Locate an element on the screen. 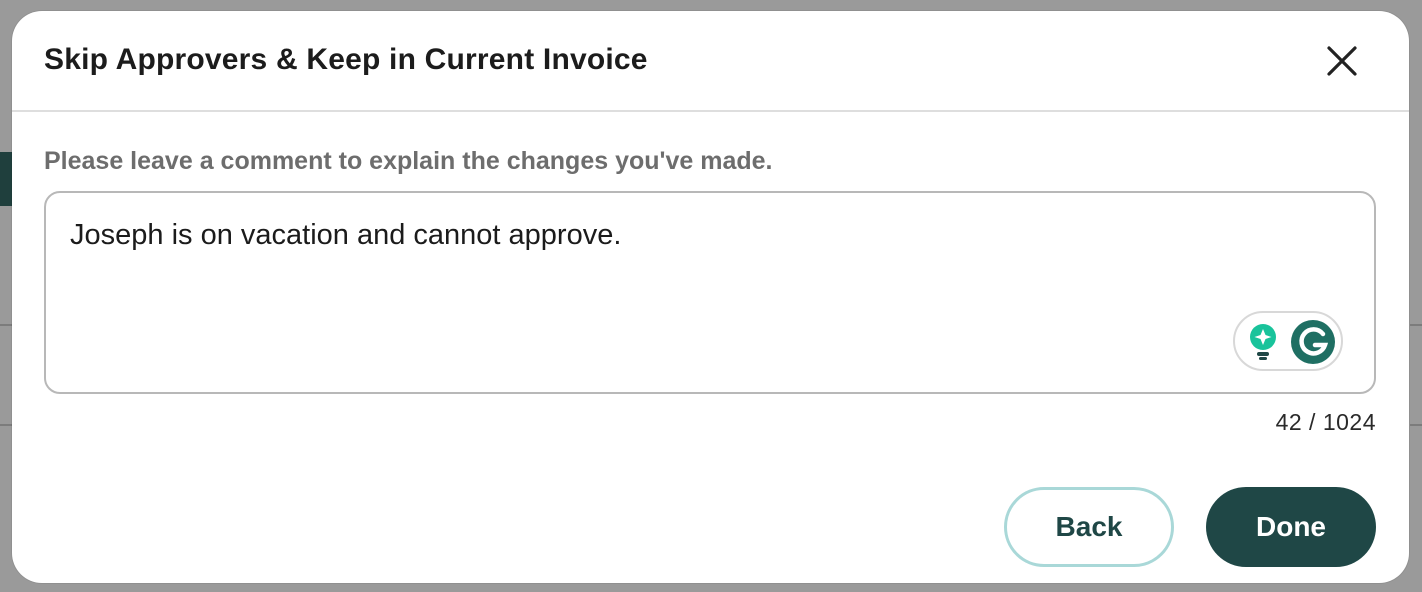 The height and width of the screenshot is (592, 1422). close-icon is located at coordinates (1342, 61).